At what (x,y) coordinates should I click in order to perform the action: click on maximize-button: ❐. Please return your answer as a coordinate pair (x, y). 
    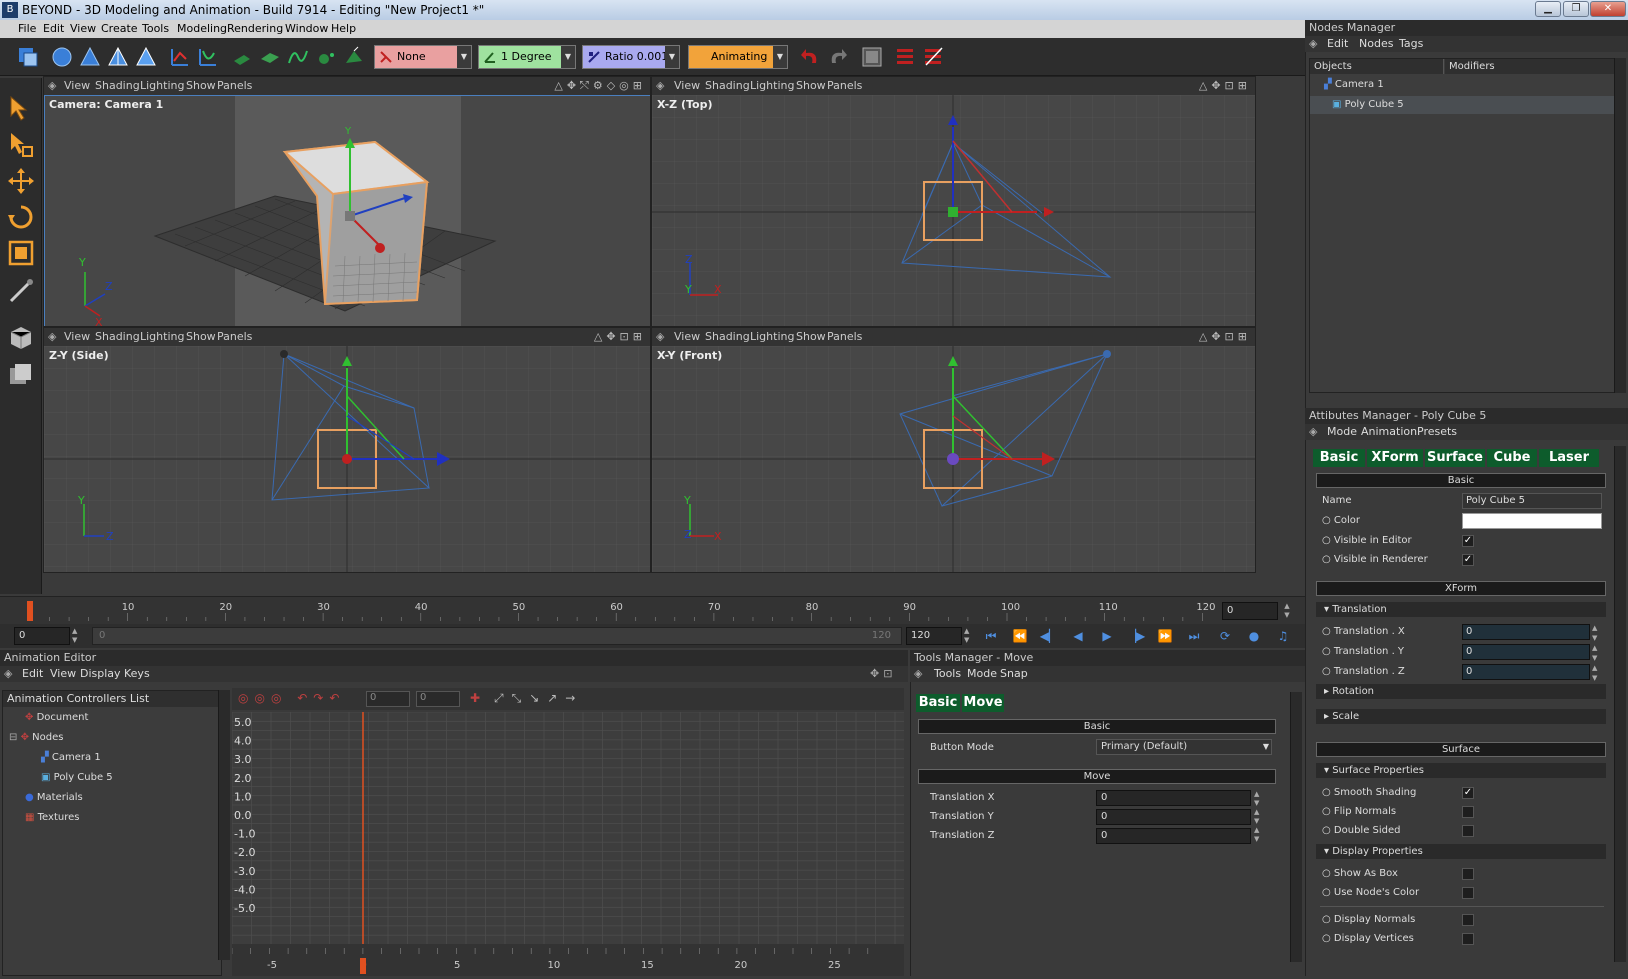
    Looking at the image, I should click on (1576, 9).